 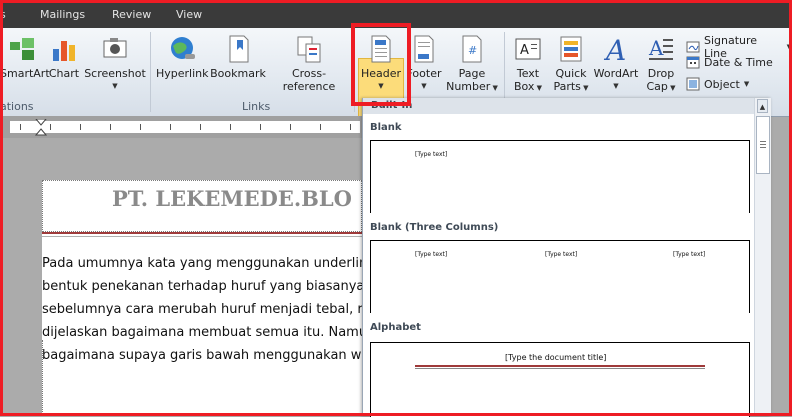 I want to click on bookmark-button: Bookmark, so click(x=238, y=57).